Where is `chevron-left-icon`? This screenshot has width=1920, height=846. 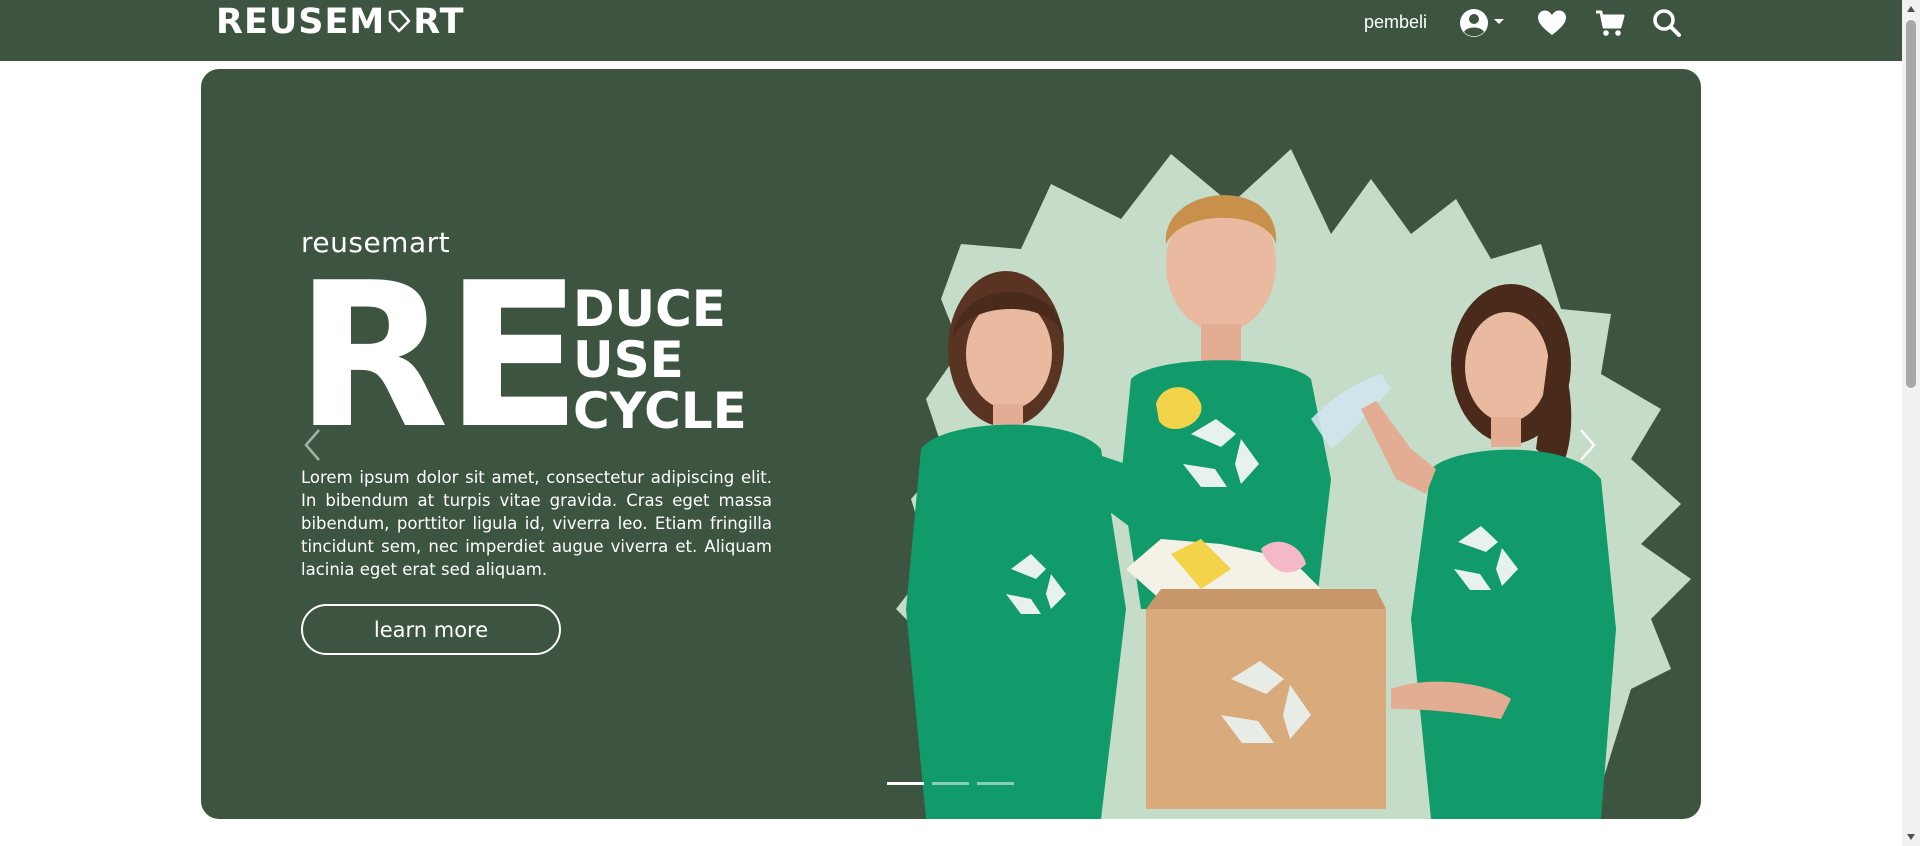 chevron-left-icon is located at coordinates (312, 445).